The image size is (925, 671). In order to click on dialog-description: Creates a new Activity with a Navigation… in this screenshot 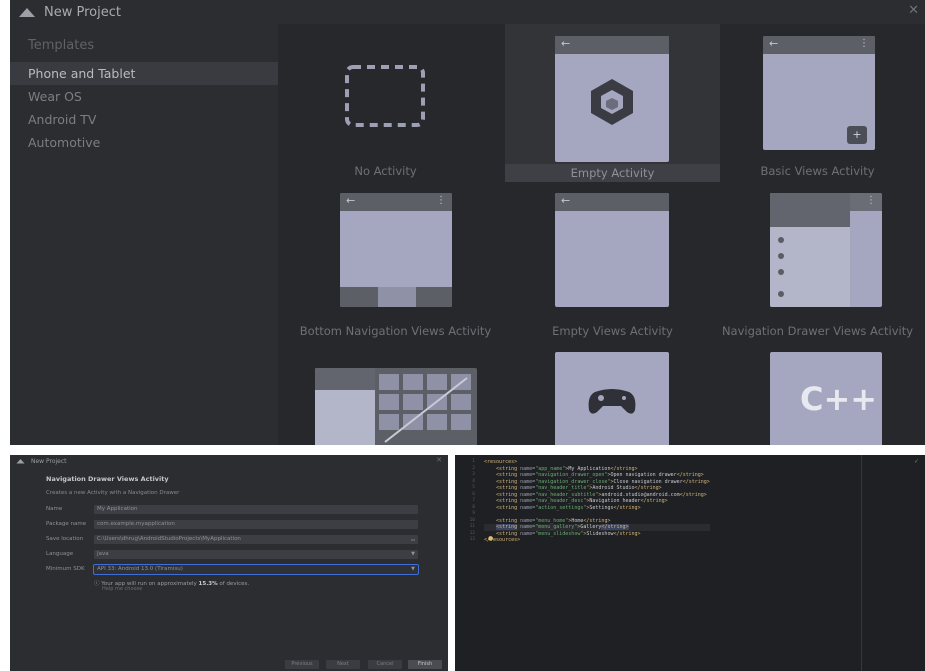, I will do `click(113, 493)`.